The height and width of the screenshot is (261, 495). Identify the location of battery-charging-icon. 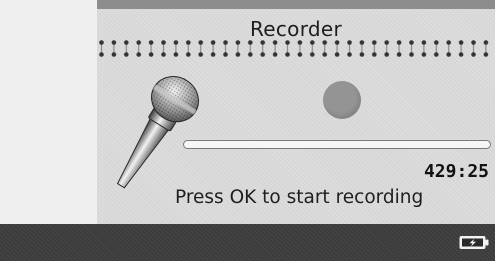
(474, 242).